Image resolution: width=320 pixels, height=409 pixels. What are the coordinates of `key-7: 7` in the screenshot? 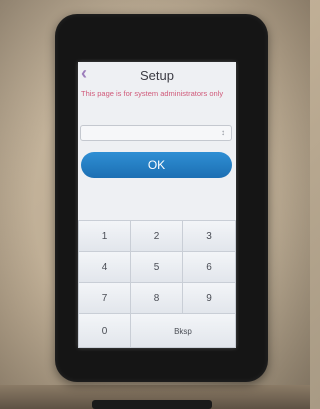 It's located at (104, 298).